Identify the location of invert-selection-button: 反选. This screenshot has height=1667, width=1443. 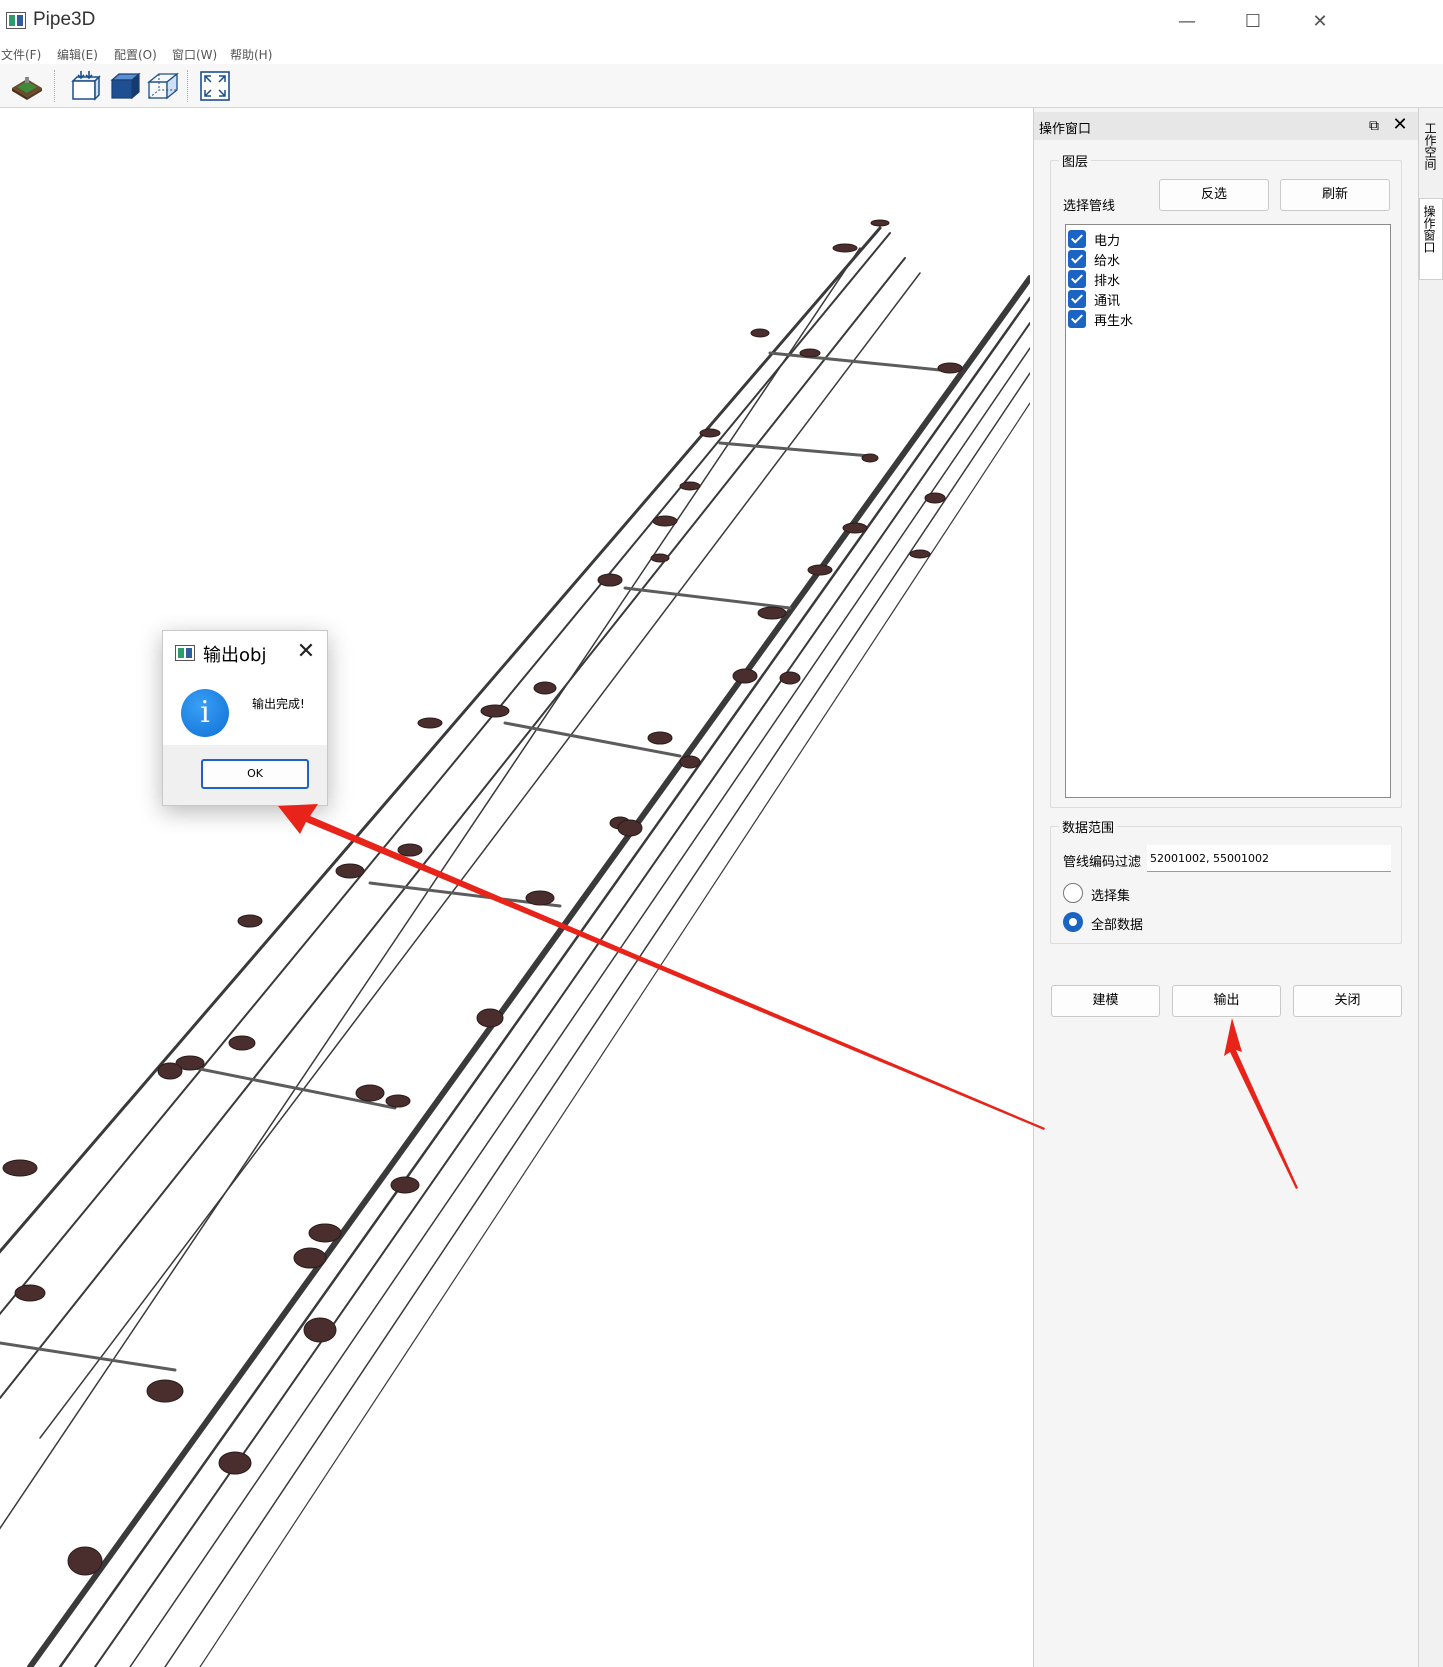
(1214, 195).